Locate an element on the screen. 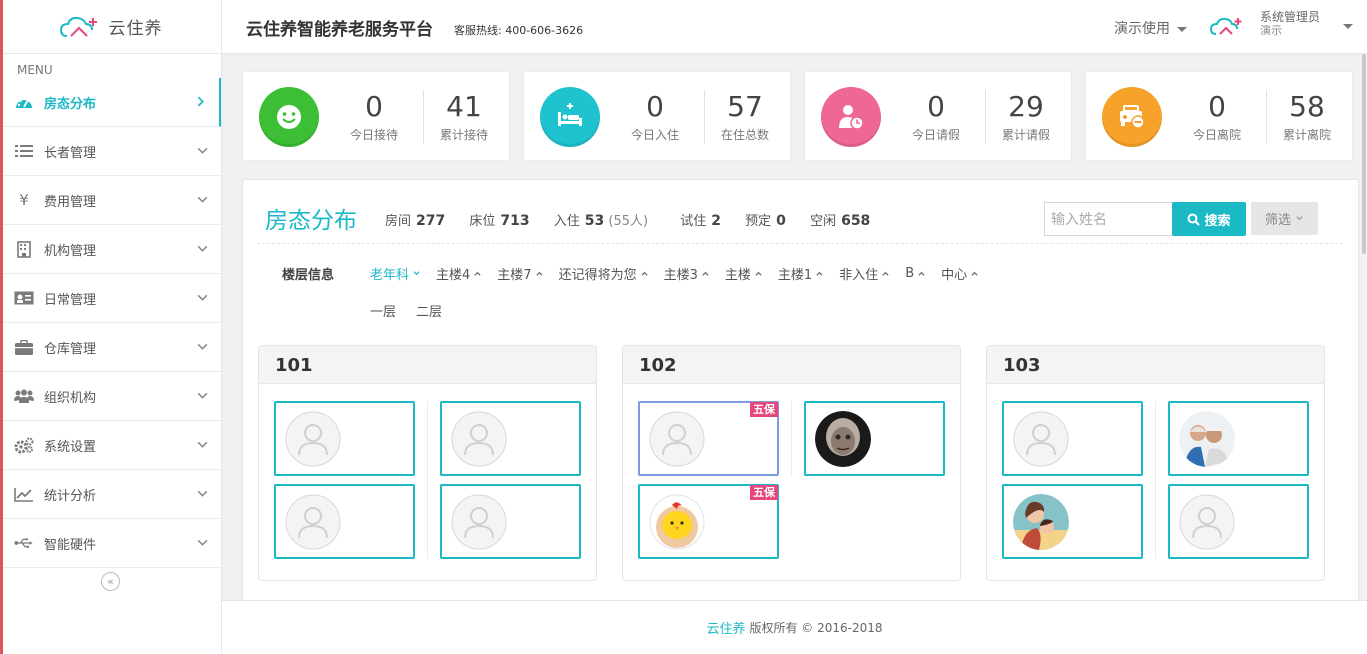 This screenshot has width=1367, height=654. building-tab: 主楼7 is located at coordinates (520, 273).